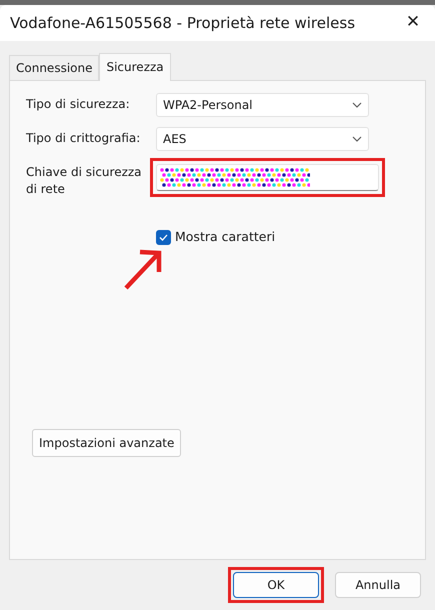 The width and height of the screenshot is (435, 610). What do you see at coordinates (135, 67) in the screenshot?
I see `tab: Sicurezza` at bounding box center [135, 67].